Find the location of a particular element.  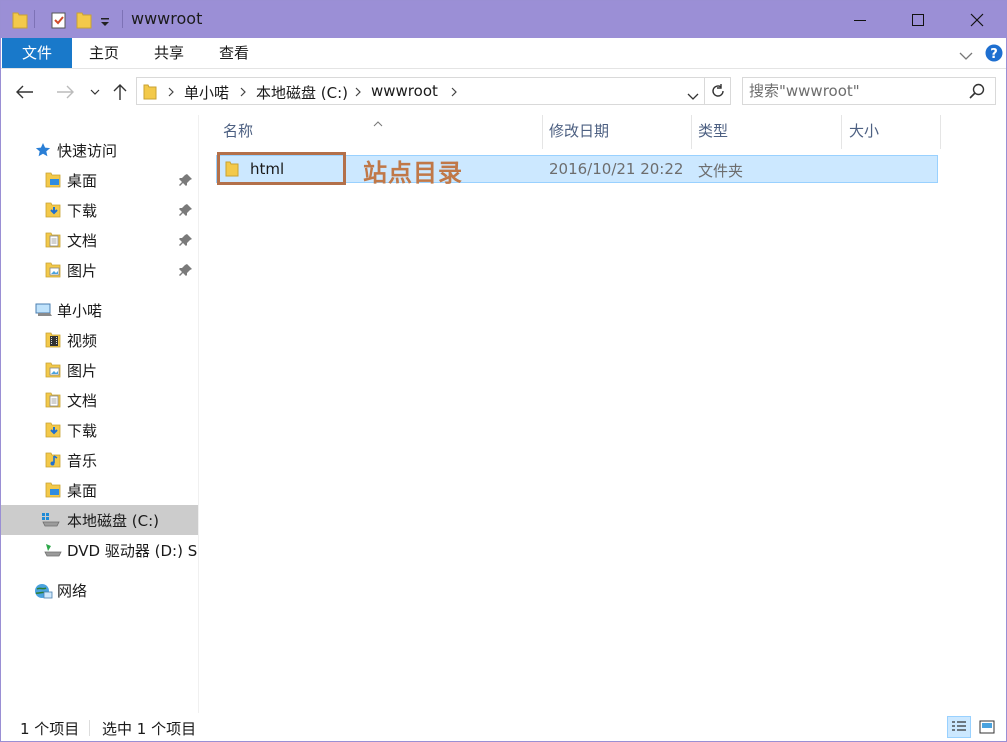

column-header-name: 名称 is located at coordinates (238, 134).